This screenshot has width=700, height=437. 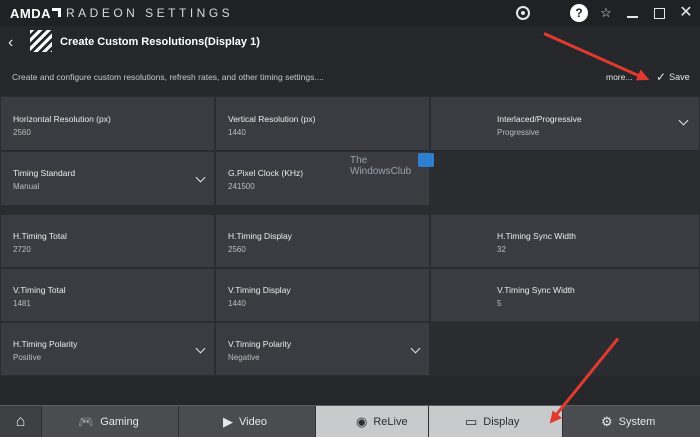 I want to click on h-timing-display-field: H.Timing Display 2560, so click(x=322, y=241).